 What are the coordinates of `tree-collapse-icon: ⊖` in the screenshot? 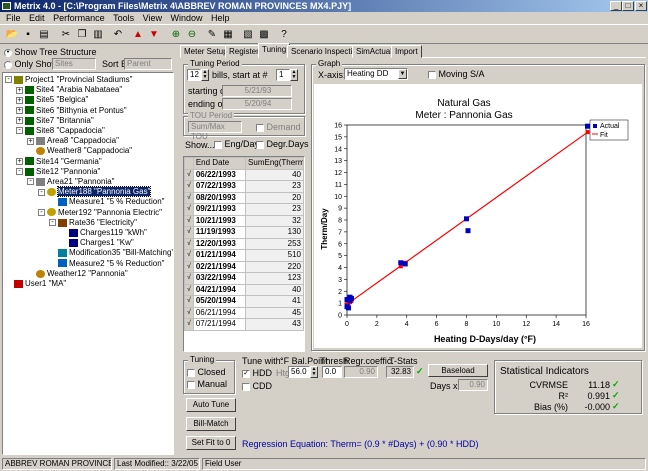 It's located at (192, 35).